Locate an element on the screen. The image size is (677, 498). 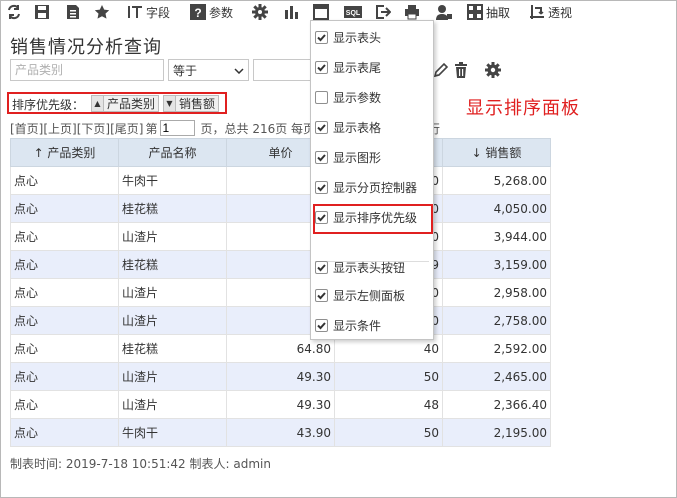
menu-item-label: 显示表头按钮 is located at coordinates (369, 267).